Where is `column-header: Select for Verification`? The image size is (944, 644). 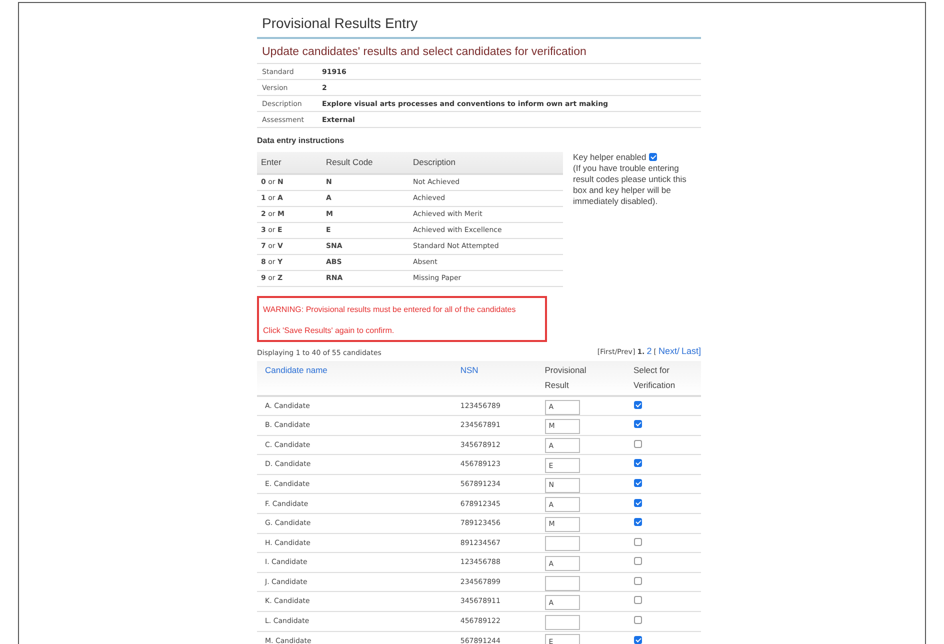 column-header: Select for Verification is located at coordinates (655, 378).